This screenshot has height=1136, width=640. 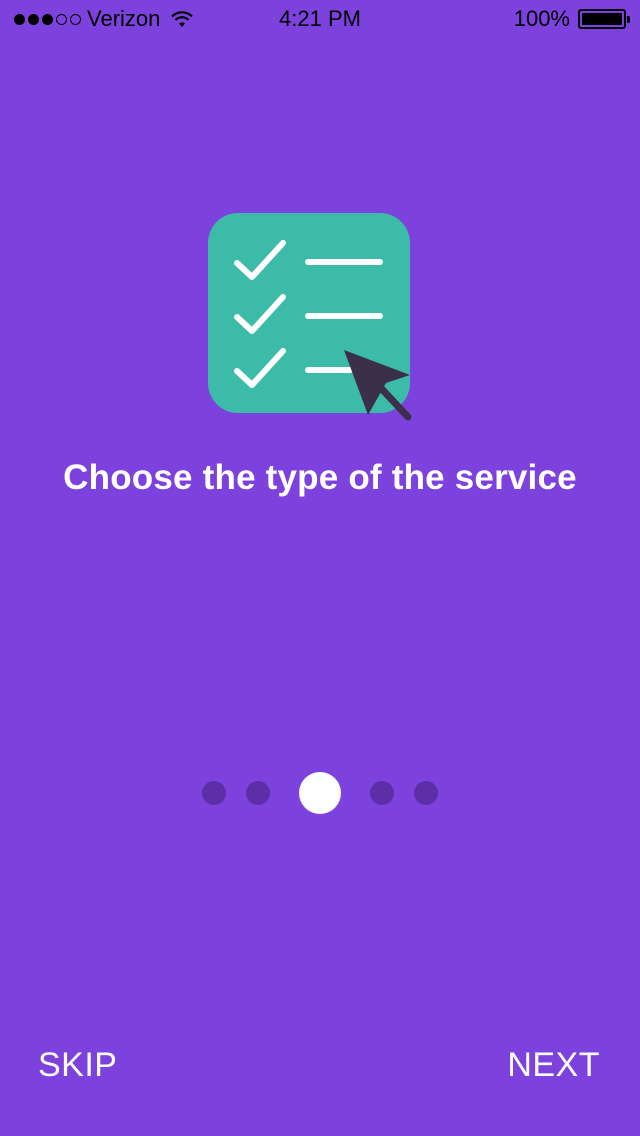 What do you see at coordinates (571, 19) in the screenshot?
I see `status-right: 100%` at bounding box center [571, 19].